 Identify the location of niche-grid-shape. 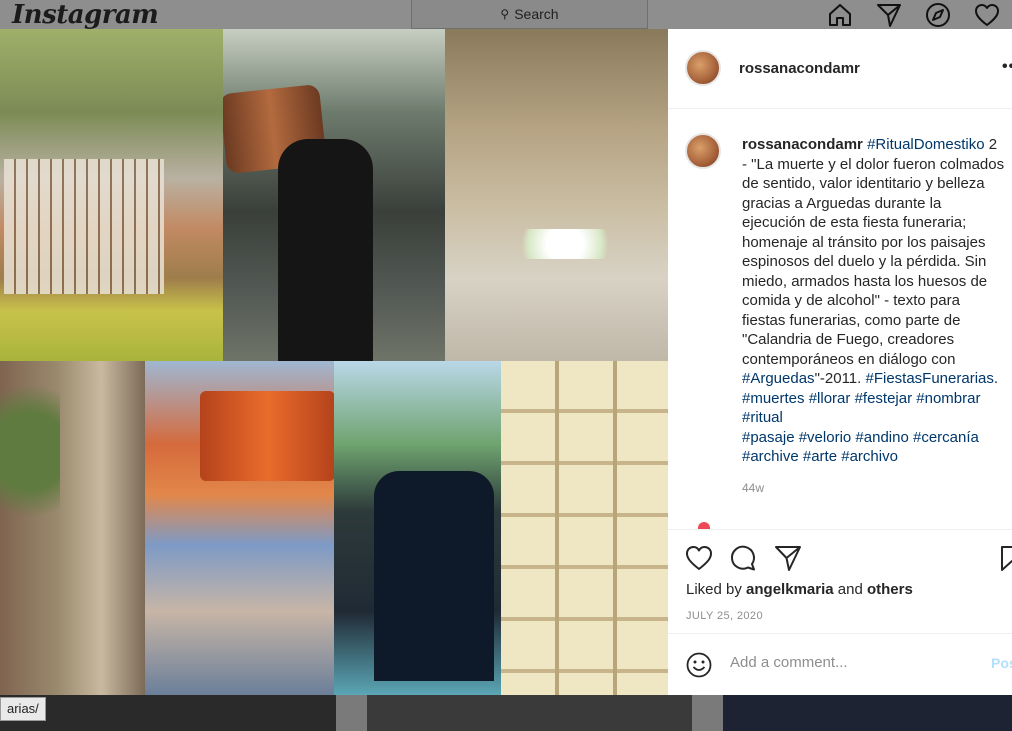
(584, 528).